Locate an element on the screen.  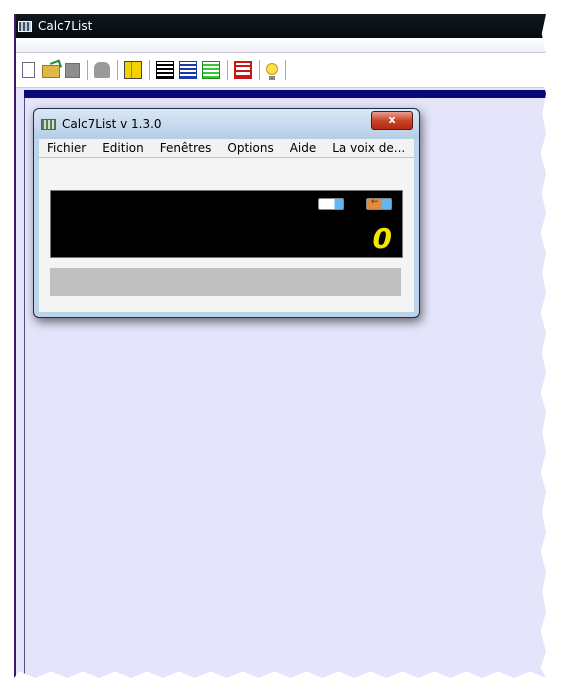
menu-strip is located at coordinates (280, 45).